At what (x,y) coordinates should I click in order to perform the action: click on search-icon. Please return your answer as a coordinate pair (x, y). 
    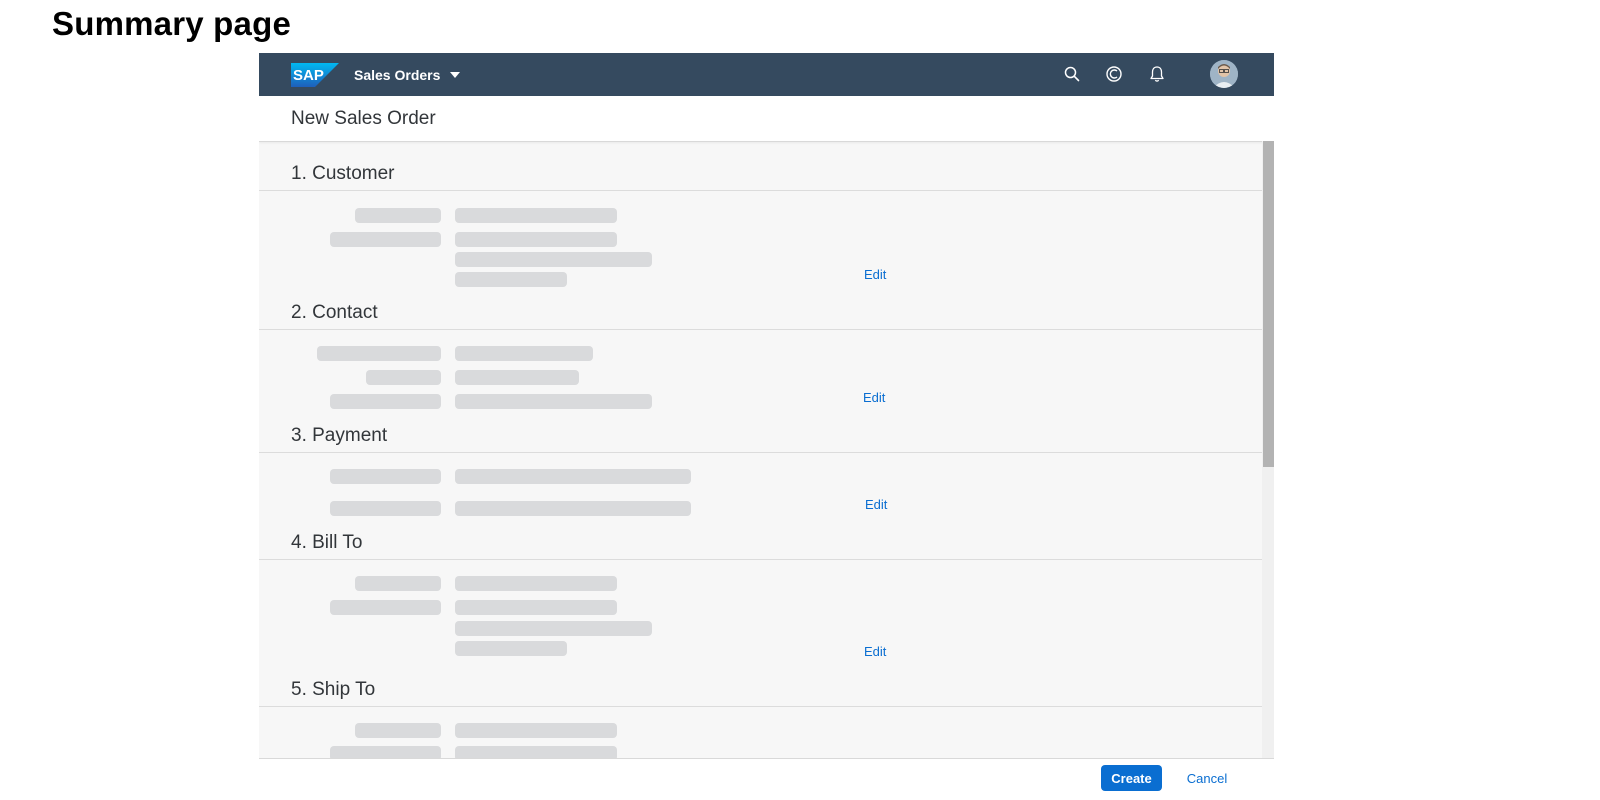
    Looking at the image, I should click on (1072, 74).